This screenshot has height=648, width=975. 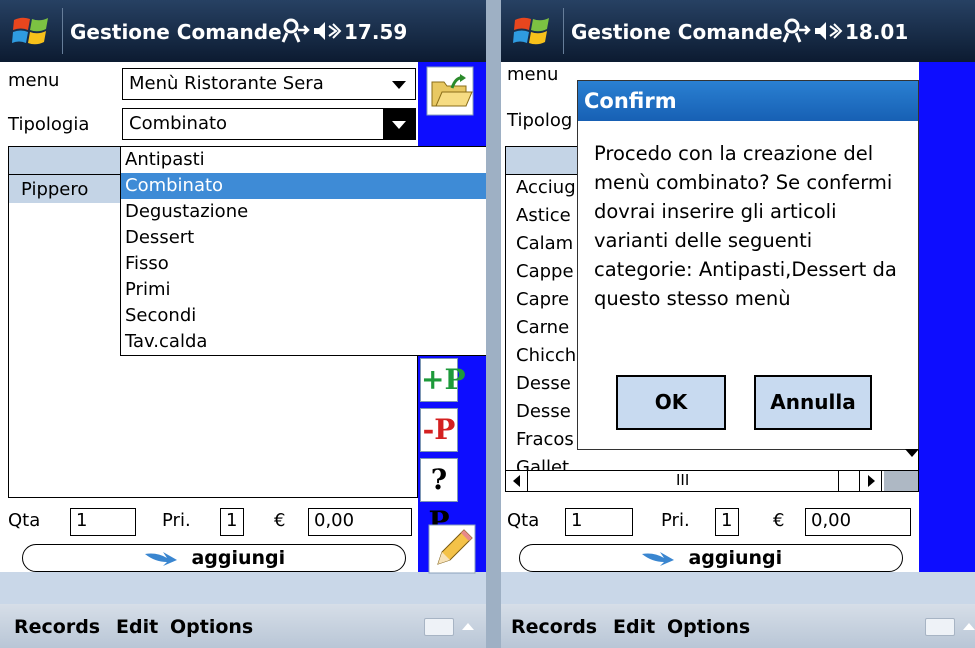 I want to click on dropdown-option: Antipasti, so click(x=303, y=160).